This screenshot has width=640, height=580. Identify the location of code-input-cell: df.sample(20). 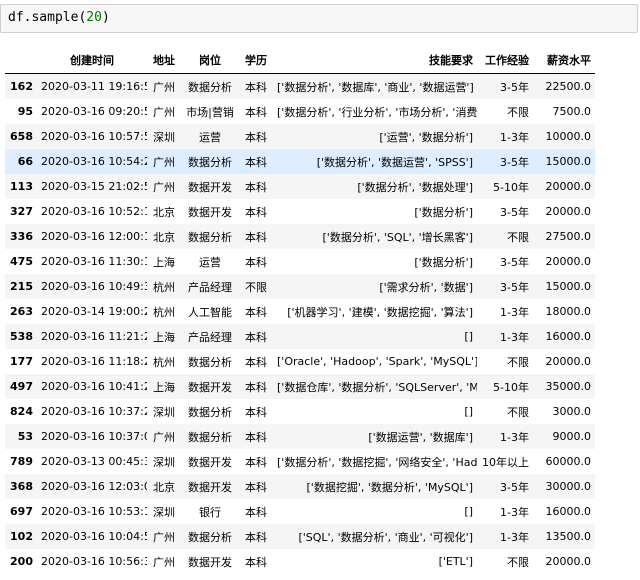
(319, 18).